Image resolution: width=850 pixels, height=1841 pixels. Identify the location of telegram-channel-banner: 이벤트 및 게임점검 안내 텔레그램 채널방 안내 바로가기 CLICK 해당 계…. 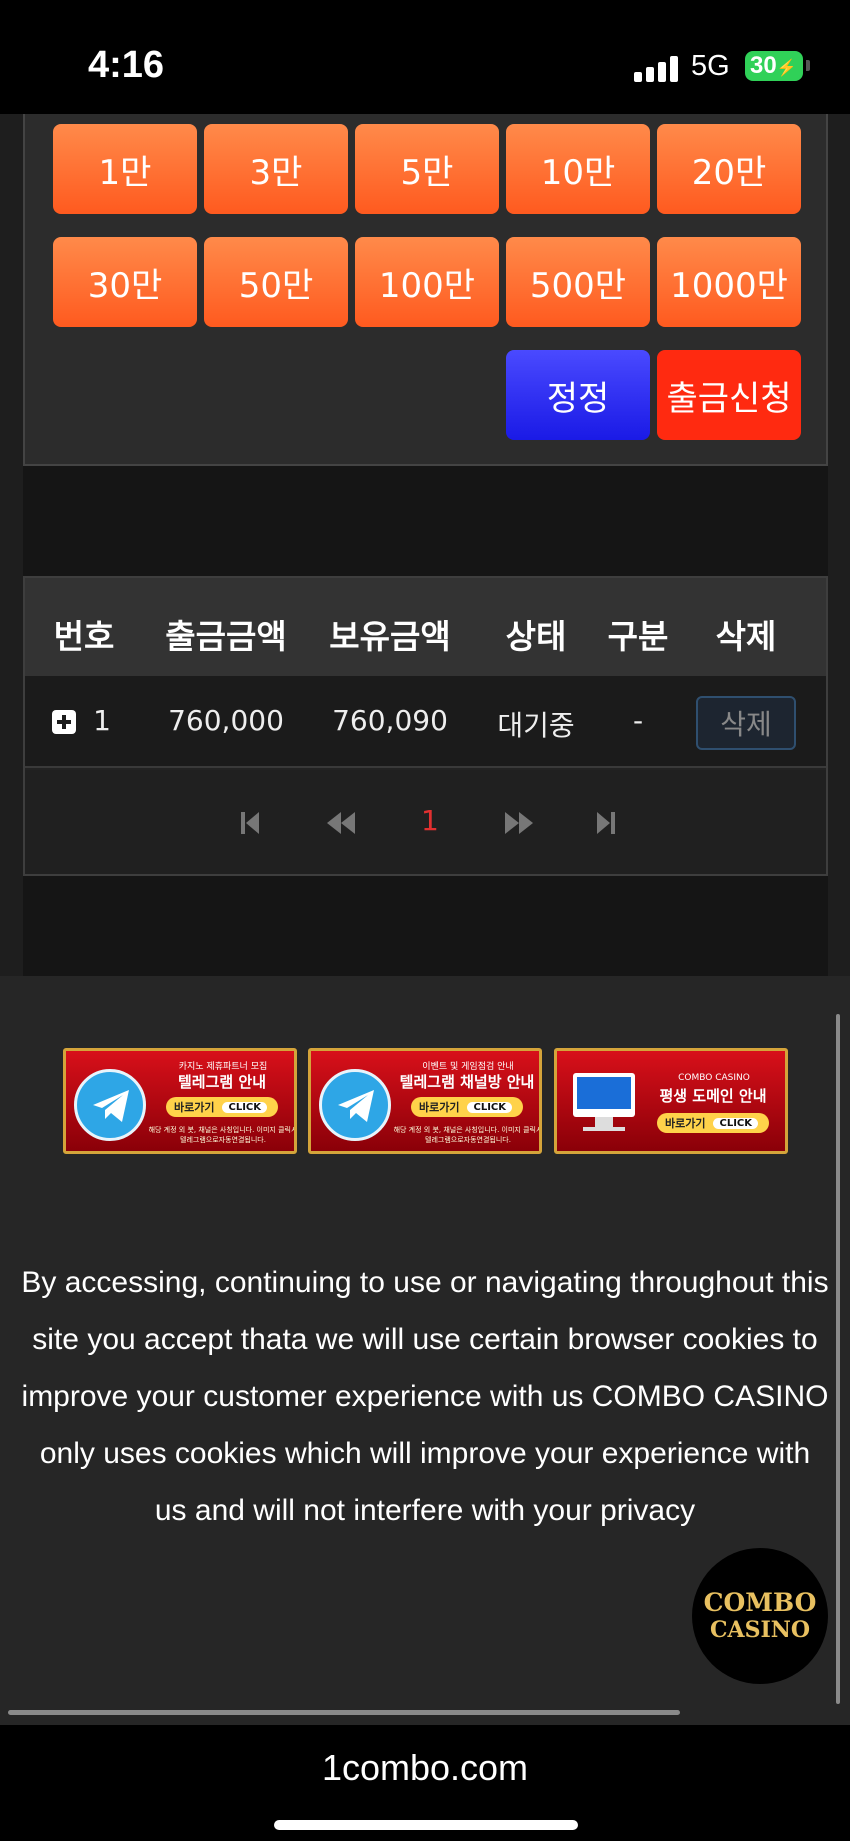
(425, 1101).